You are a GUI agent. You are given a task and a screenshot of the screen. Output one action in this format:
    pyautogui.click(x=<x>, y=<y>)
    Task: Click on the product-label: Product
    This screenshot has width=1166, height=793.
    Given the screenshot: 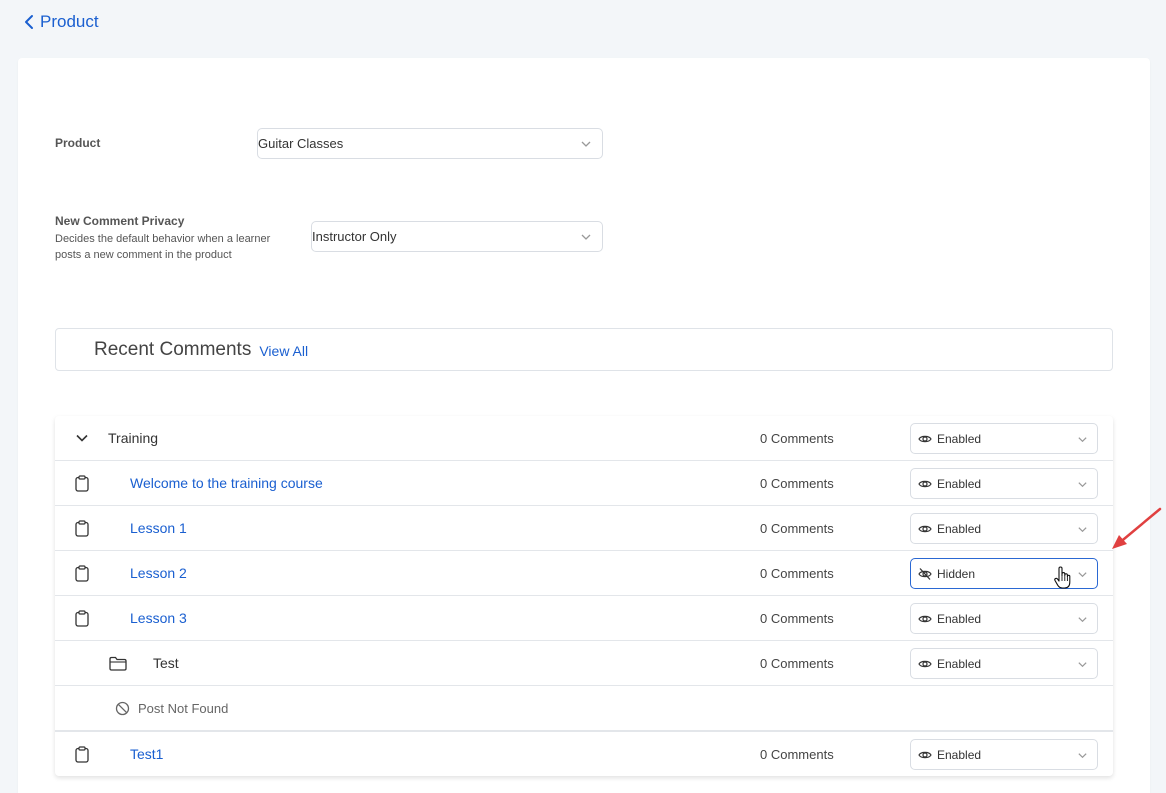 What is the action you would take?
    pyautogui.click(x=78, y=143)
    